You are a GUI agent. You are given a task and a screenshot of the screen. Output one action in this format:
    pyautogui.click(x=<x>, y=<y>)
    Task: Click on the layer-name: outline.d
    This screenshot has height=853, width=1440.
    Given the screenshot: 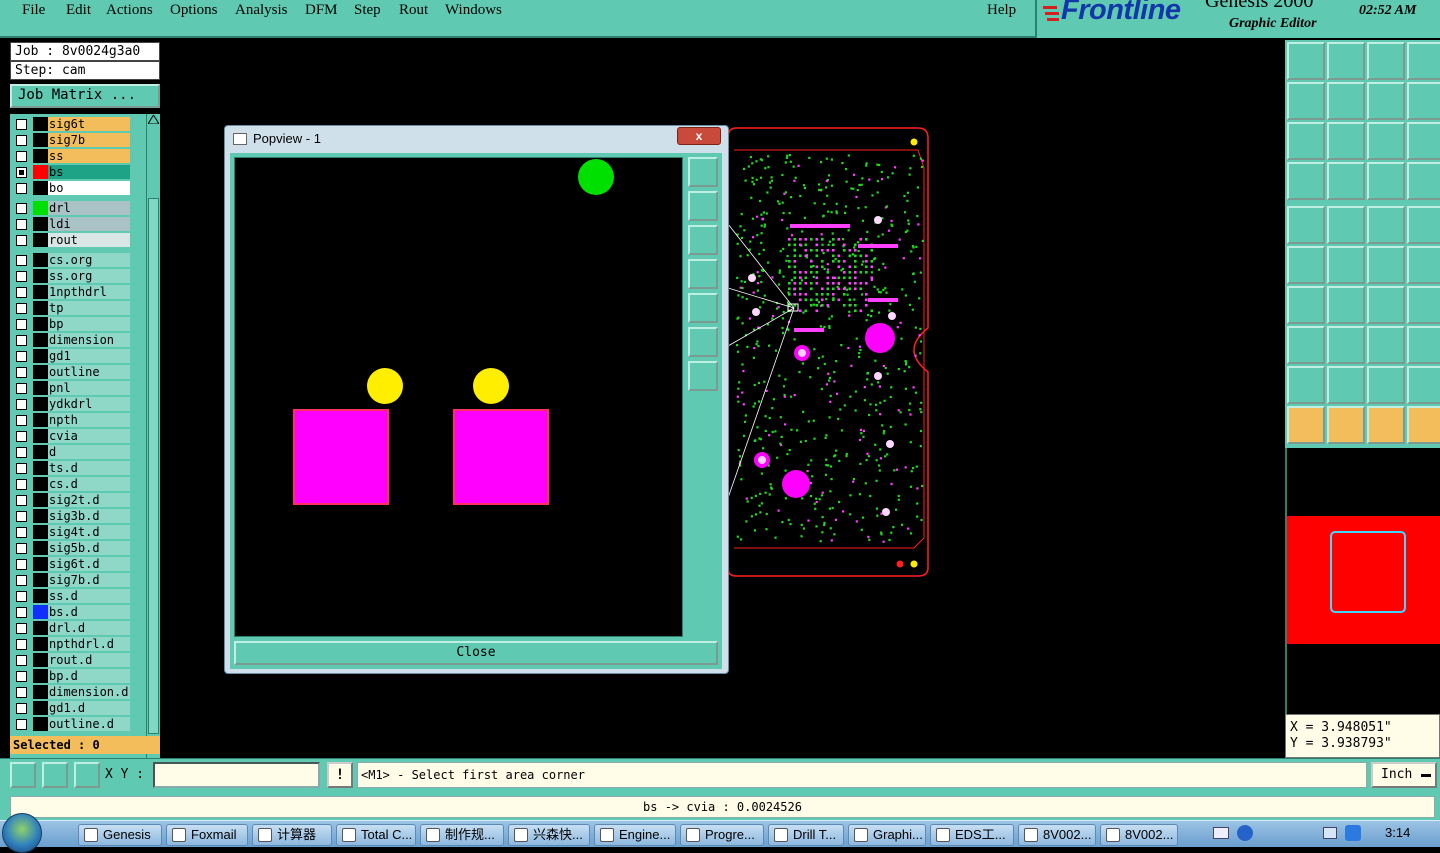 What is the action you would take?
    pyautogui.click(x=89, y=724)
    